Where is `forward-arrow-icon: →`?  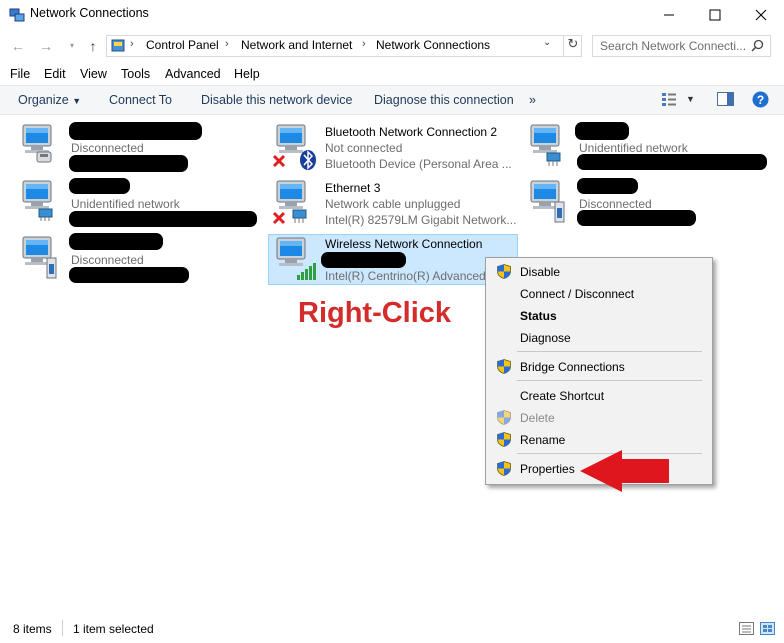 forward-arrow-icon: → is located at coordinates (46, 46).